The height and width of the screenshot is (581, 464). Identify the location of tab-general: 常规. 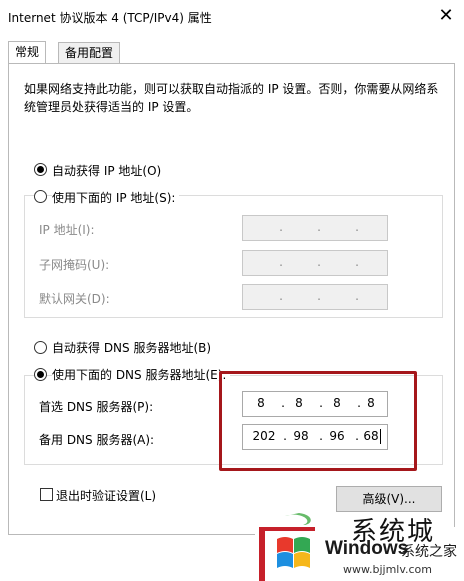
(27, 53).